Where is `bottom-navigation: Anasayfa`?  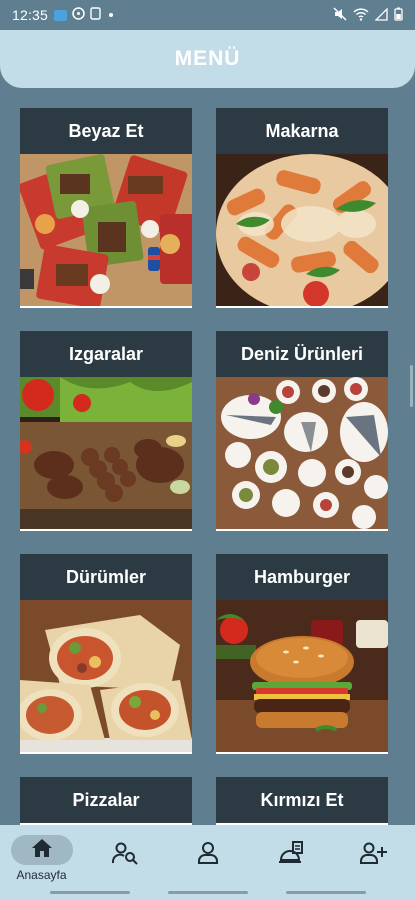
bottom-navigation: Anasayfa is located at coordinates (207, 855).